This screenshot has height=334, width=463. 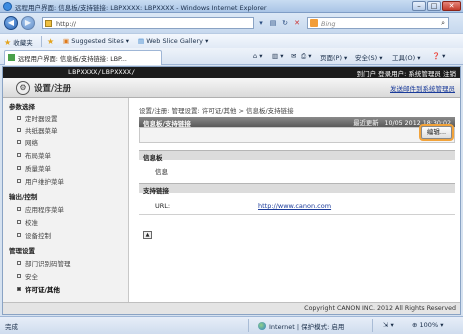 What do you see at coordinates (231, 325) in the screenshot?
I see `status-bar: 完成 Internet | 保护模式: 启用 ⇲ ▾ ⊕ 100% ▾` at bounding box center [231, 325].